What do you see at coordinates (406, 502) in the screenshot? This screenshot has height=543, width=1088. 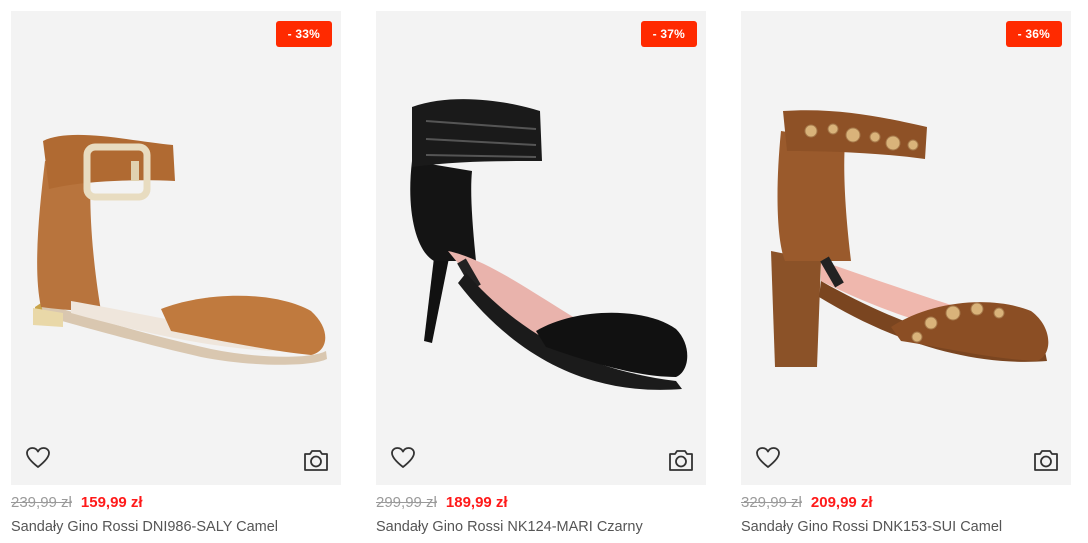 I see `old-price: 299,99 zł` at bounding box center [406, 502].